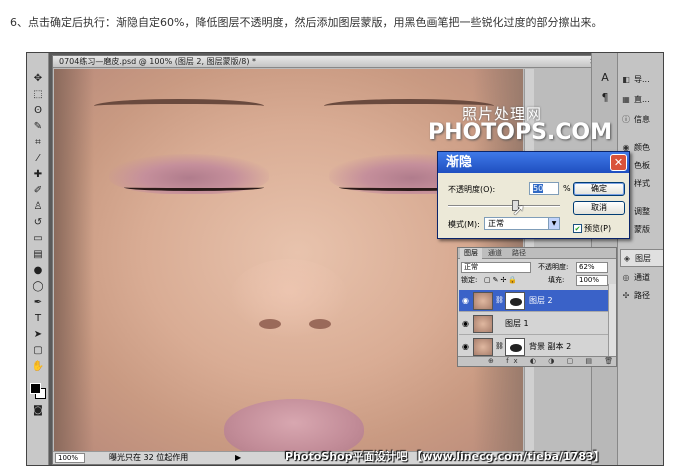 This screenshot has width=690, height=476. I want to click on layer-name: 背景 副本 2, so click(550, 346).